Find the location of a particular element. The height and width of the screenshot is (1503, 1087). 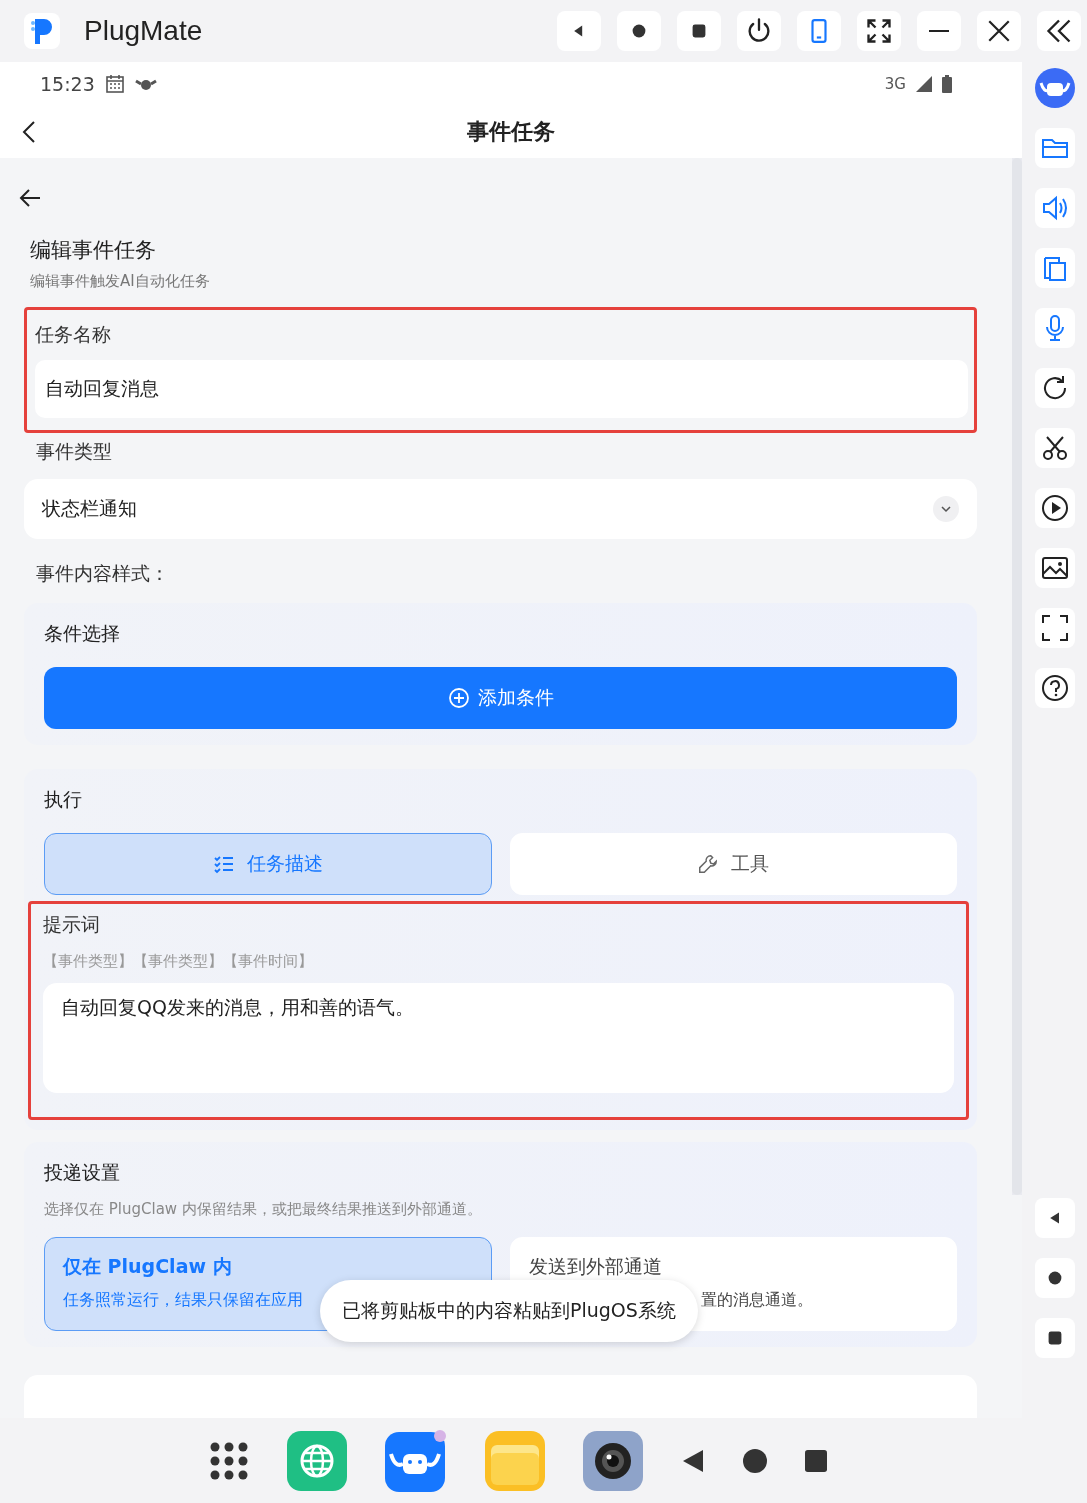

home-button is located at coordinates (639, 31).